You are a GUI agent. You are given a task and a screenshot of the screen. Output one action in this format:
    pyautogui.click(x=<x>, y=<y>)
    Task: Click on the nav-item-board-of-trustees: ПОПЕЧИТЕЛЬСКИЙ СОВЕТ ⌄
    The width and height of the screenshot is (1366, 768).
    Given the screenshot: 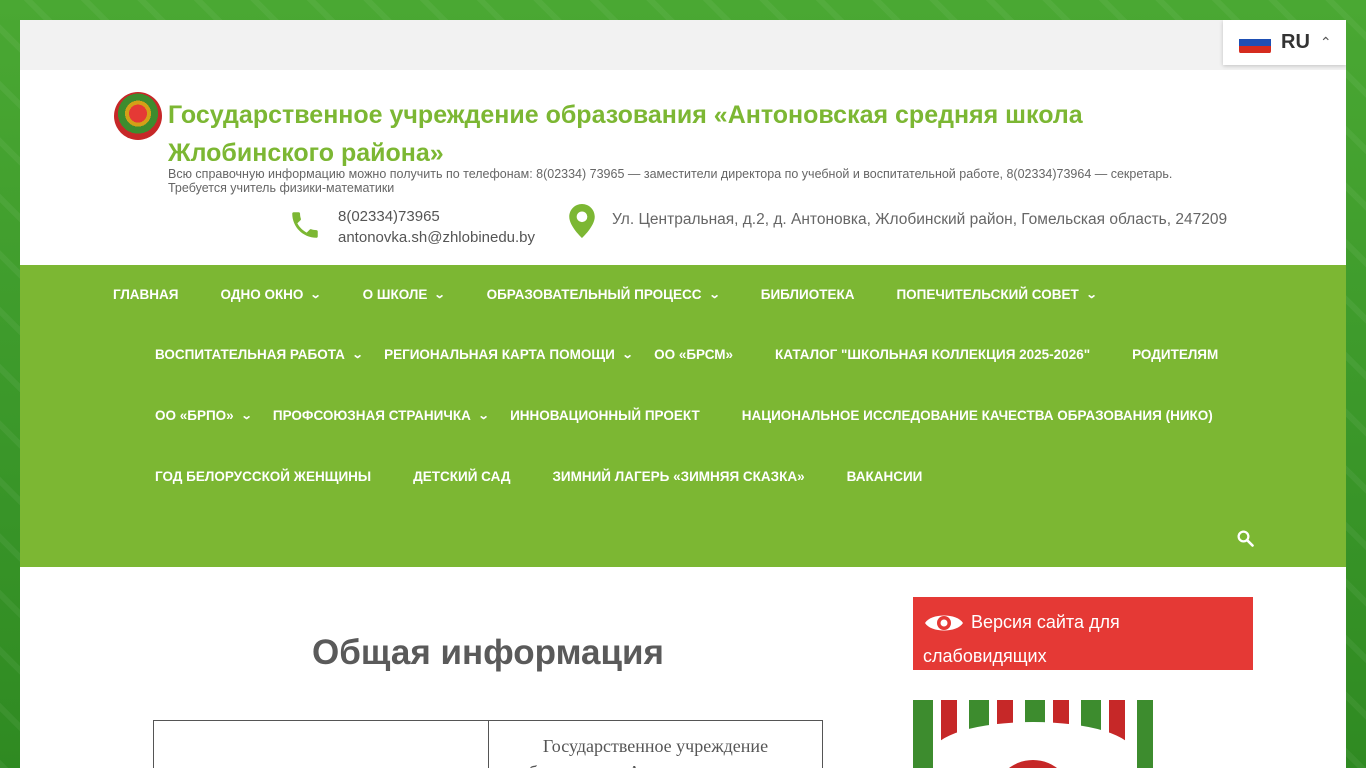 What is the action you would take?
    pyautogui.click(x=997, y=294)
    